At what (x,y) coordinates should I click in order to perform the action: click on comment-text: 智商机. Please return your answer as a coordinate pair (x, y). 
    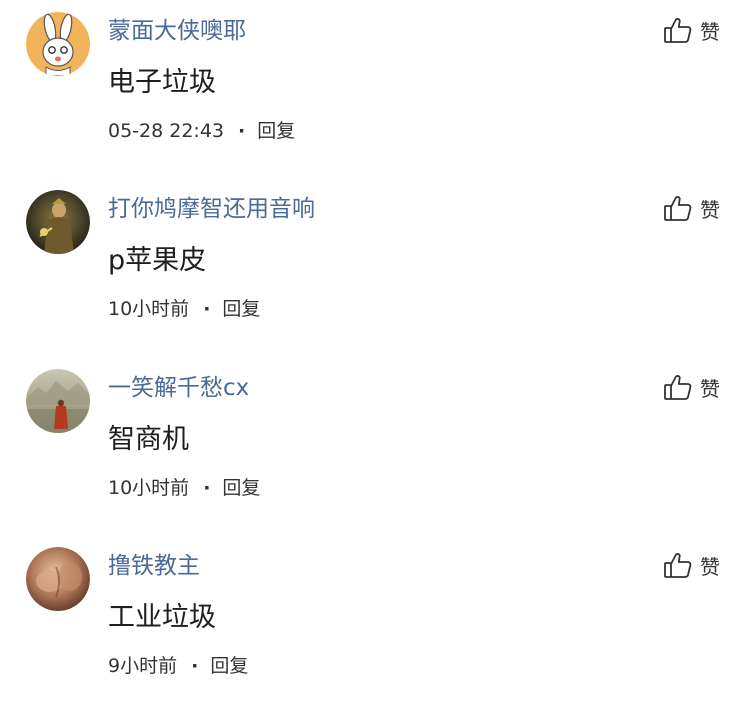
    Looking at the image, I should click on (148, 439).